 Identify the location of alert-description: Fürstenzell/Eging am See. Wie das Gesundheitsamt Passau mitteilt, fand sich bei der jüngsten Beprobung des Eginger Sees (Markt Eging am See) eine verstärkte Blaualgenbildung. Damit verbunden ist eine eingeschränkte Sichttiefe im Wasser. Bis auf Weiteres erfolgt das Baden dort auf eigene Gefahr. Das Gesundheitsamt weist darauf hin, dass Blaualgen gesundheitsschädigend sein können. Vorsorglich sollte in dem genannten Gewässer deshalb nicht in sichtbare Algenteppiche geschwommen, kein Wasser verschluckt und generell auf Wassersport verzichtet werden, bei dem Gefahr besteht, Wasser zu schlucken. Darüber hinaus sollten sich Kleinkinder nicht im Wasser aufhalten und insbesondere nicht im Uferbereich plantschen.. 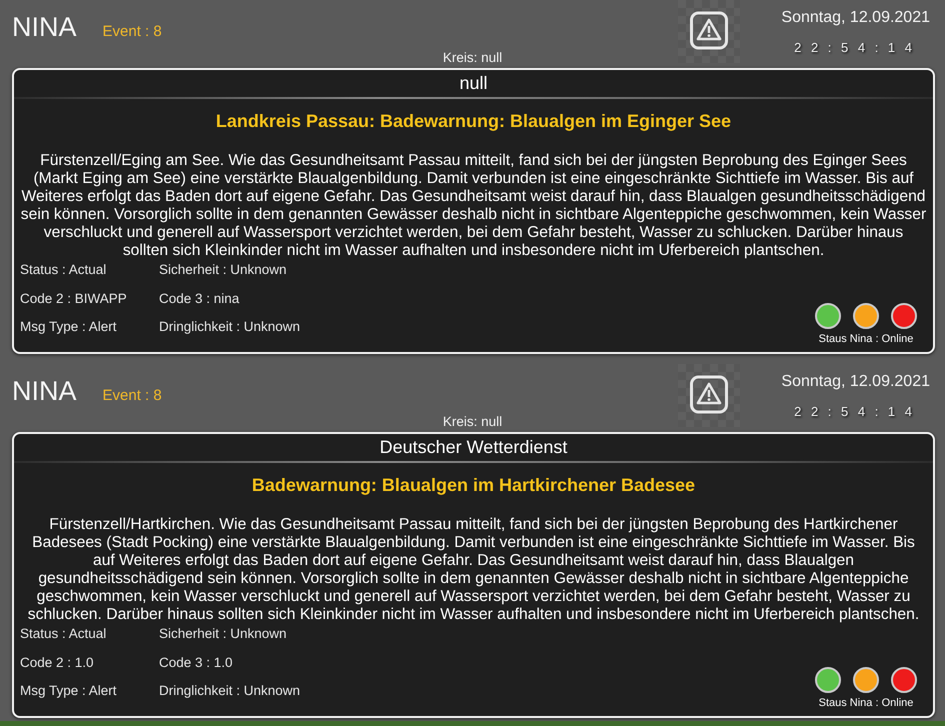
(473, 206).